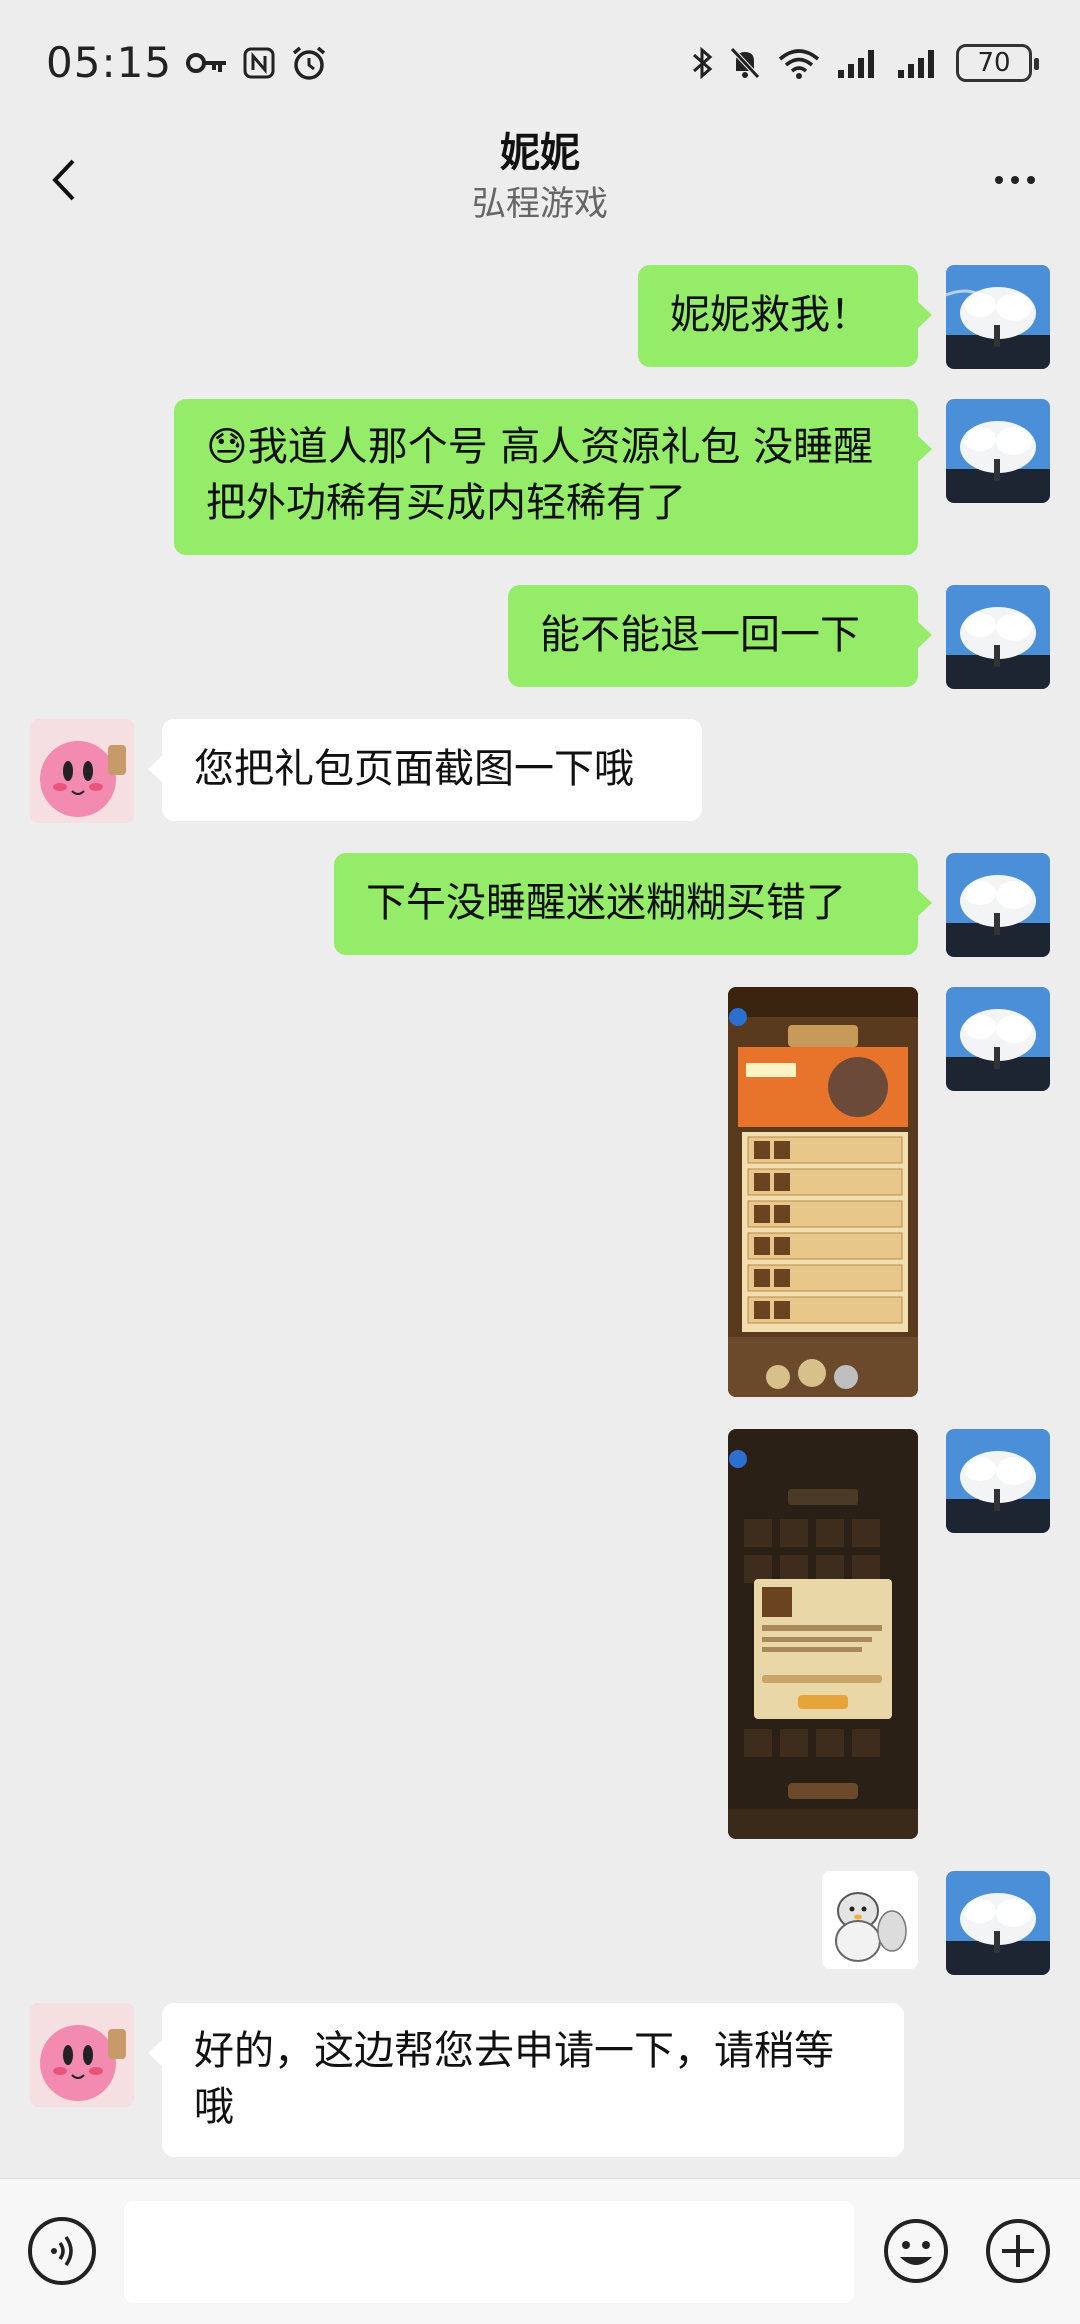 This screenshot has width=1080, height=2324. I want to click on bluetooth-icon, so click(702, 63).